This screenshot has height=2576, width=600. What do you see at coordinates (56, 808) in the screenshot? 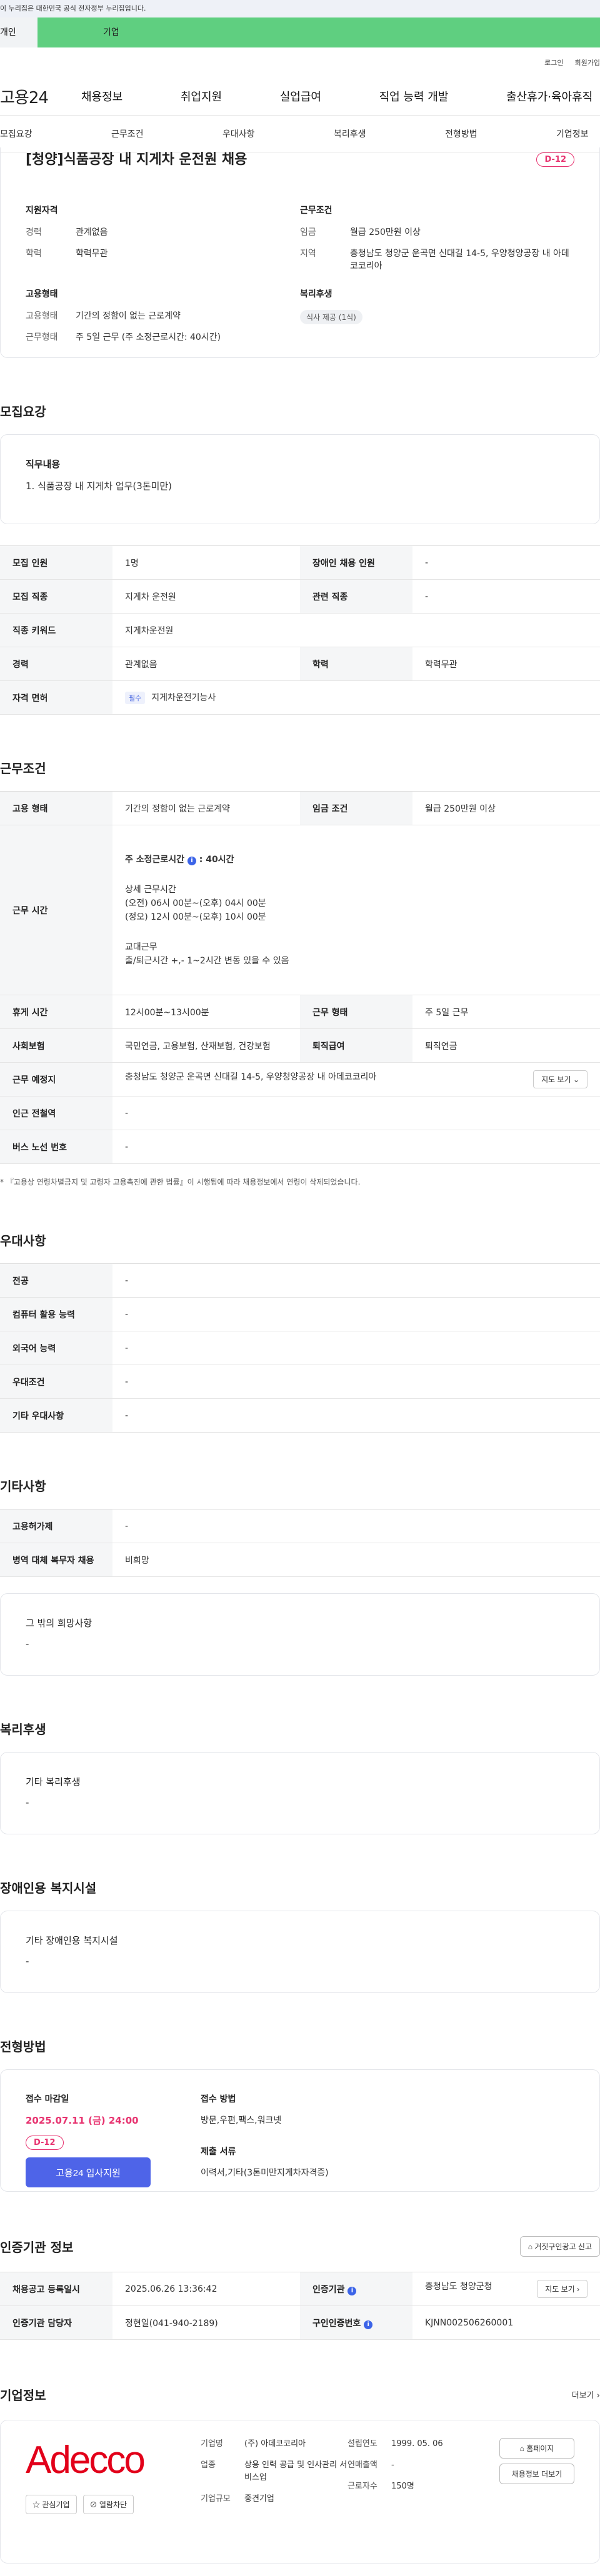
I see `table-label: 고용 형태` at bounding box center [56, 808].